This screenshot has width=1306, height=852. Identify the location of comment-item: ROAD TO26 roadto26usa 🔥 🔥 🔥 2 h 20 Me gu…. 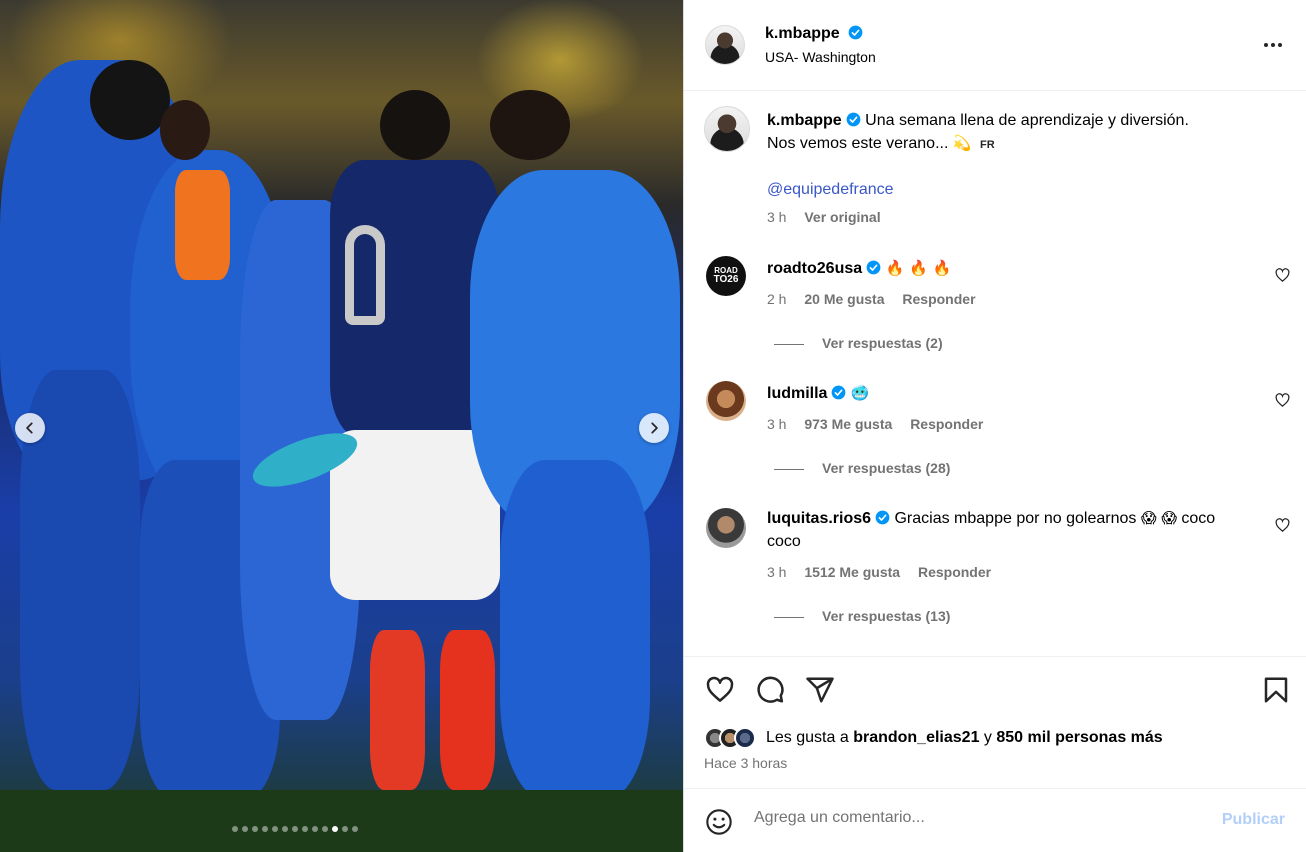
(999, 306).